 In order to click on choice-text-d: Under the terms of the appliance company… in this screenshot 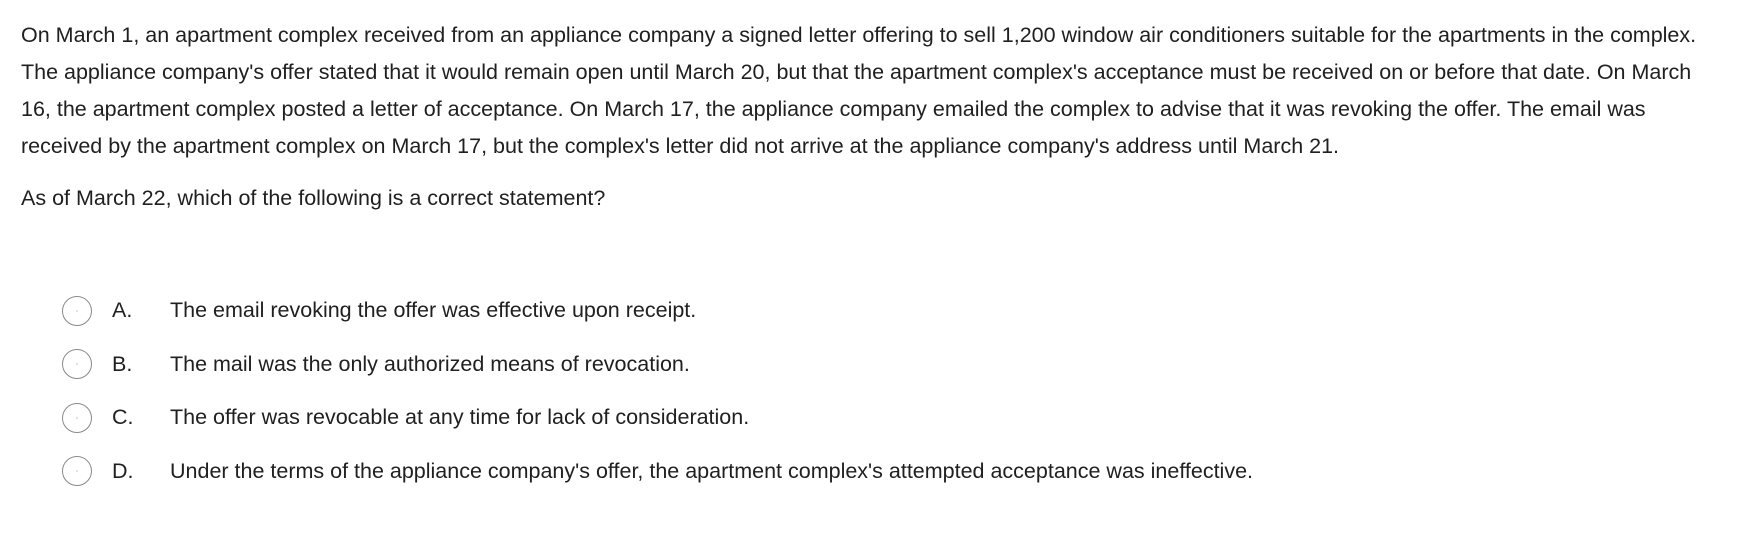, I will do `click(712, 470)`.